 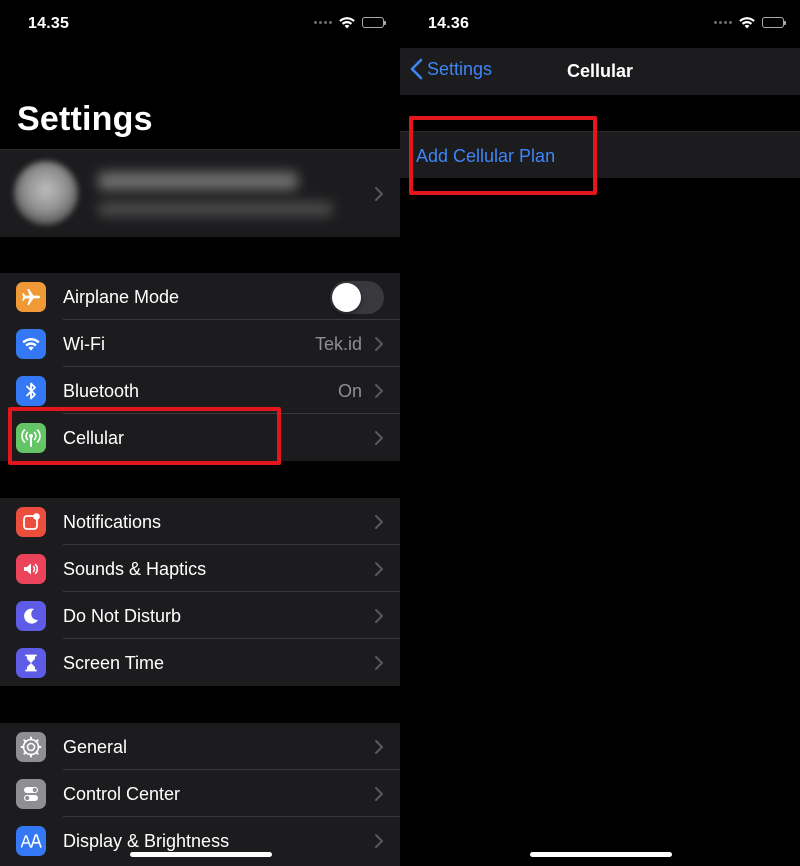 I want to click on settings-row-notifications: Notifications, so click(x=200, y=521).